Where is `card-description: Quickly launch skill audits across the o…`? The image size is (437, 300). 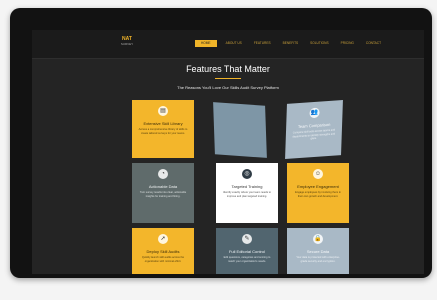 card-description: Quickly launch skill audits across the o… is located at coordinates (163, 259).